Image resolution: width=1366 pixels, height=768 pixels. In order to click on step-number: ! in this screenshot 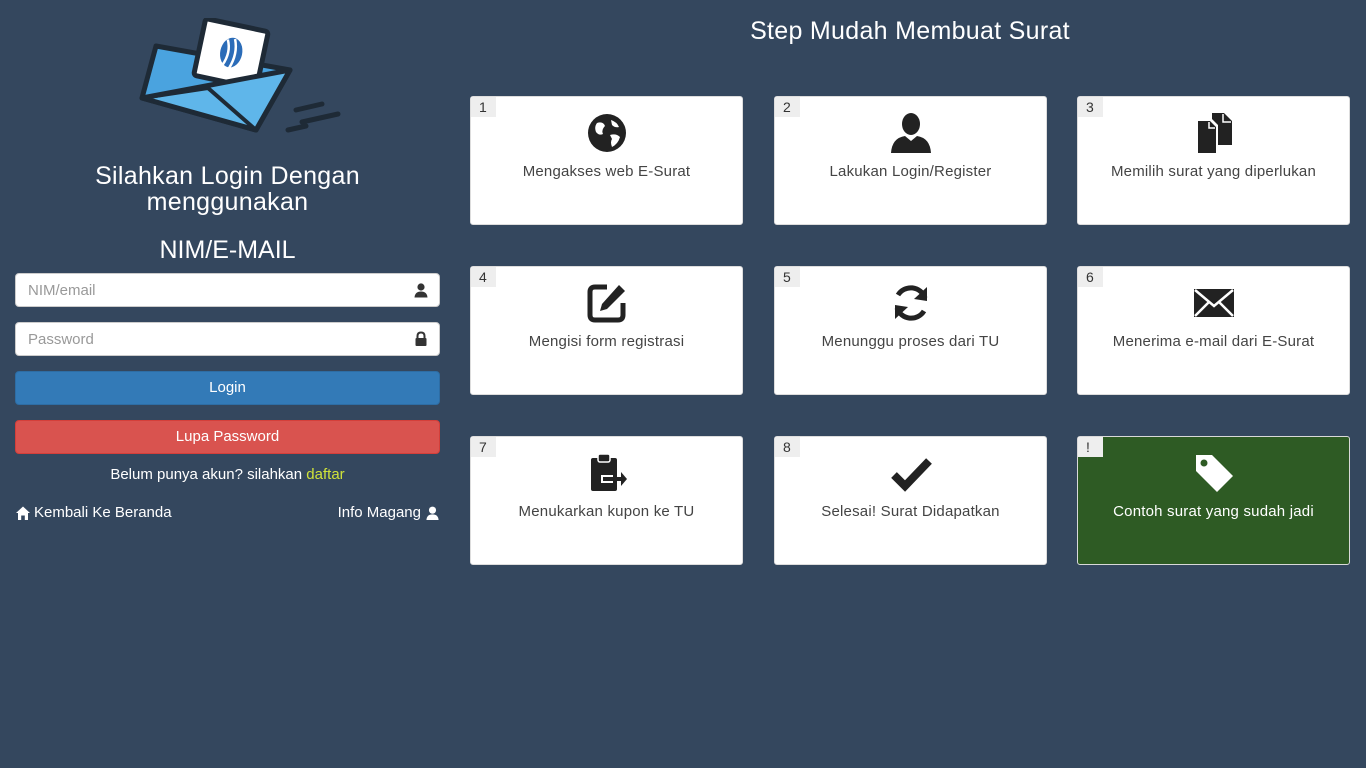, I will do `click(1090, 447)`.